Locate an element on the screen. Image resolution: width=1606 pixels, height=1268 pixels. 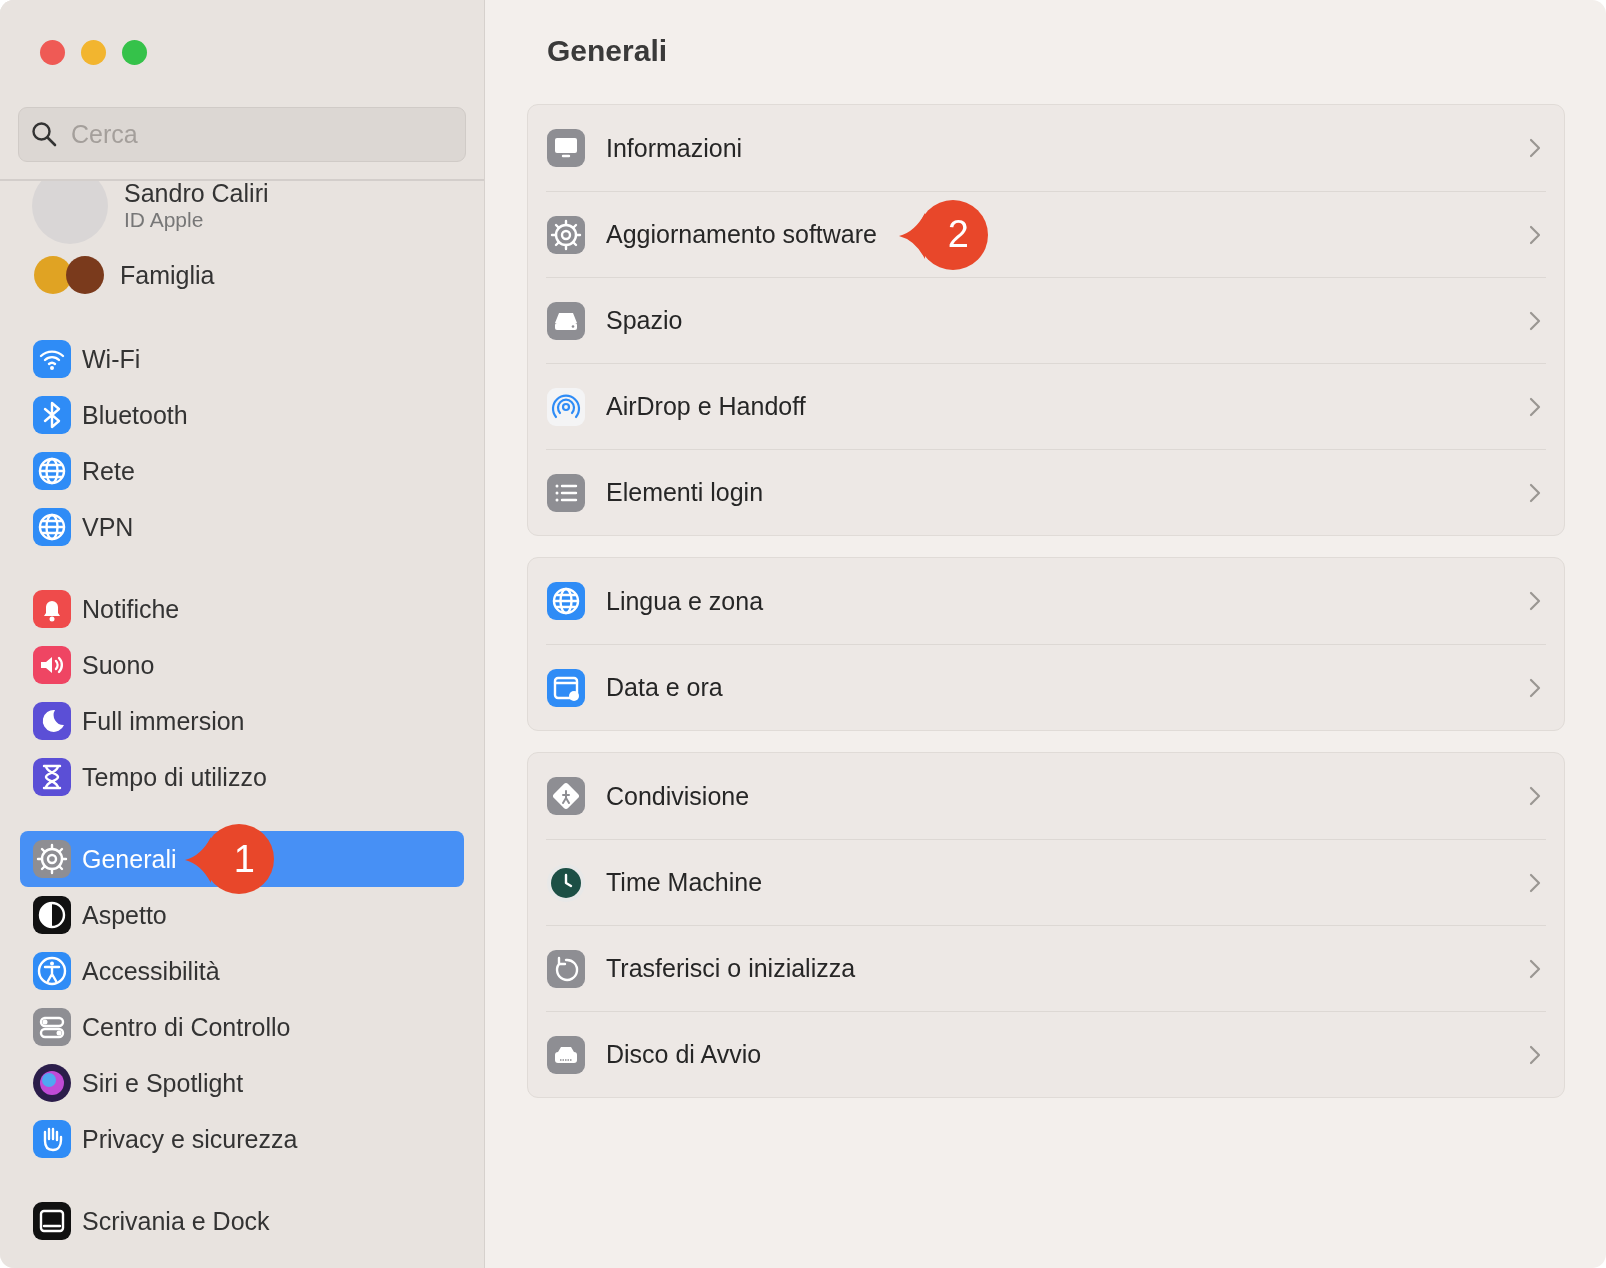
signal-rings-icon is located at coordinates (566, 406).